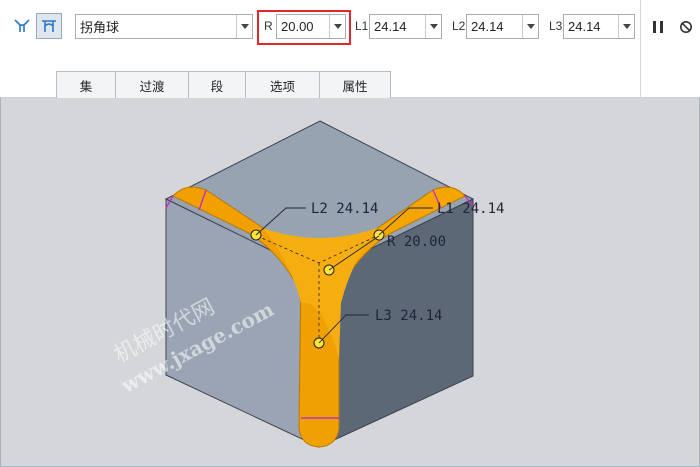  What do you see at coordinates (49, 26) in the screenshot?
I see `corner-sphere-icon` at bounding box center [49, 26].